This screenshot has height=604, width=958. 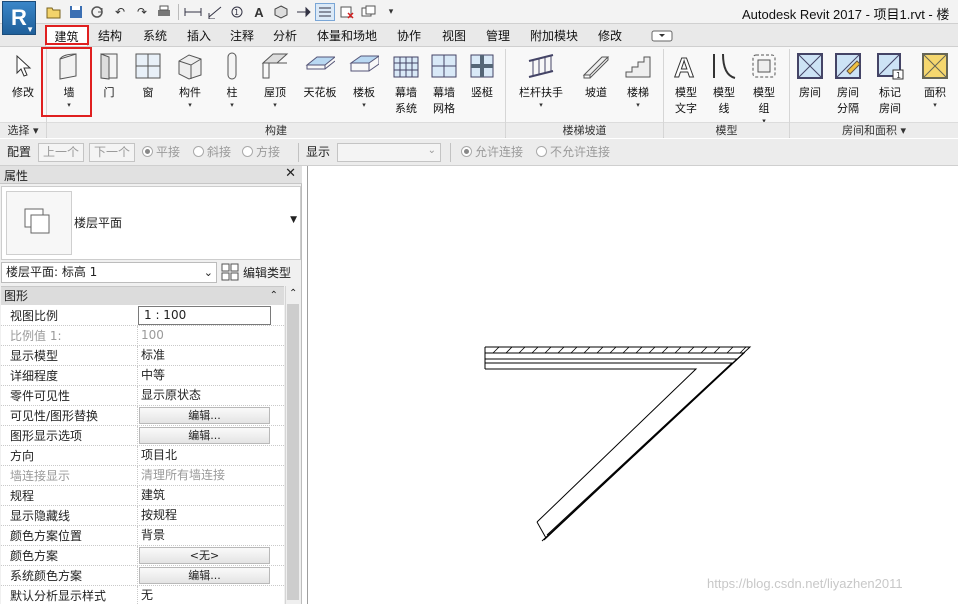 What do you see at coordinates (205, 356) in the screenshot?
I see `property-value: 标准` at bounding box center [205, 356].